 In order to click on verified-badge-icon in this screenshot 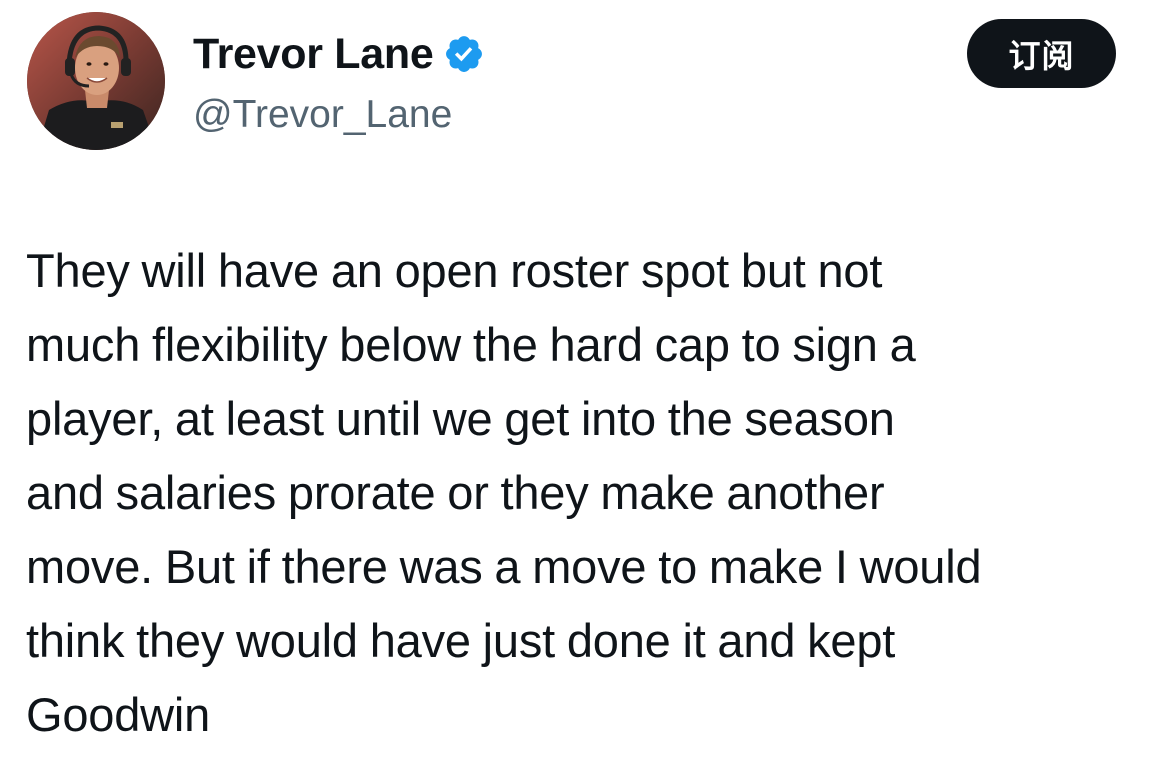, I will do `click(464, 54)`.